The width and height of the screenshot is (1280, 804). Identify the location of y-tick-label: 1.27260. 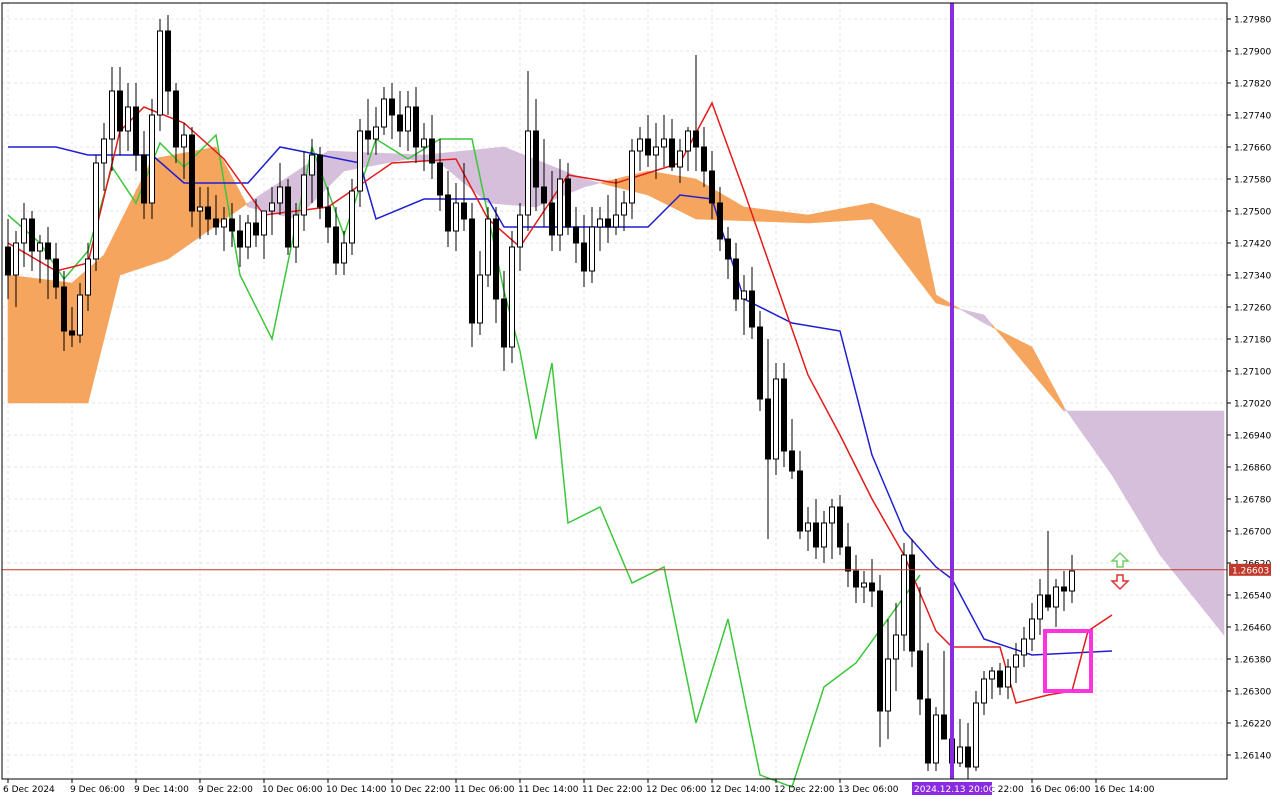
(1252, 309).